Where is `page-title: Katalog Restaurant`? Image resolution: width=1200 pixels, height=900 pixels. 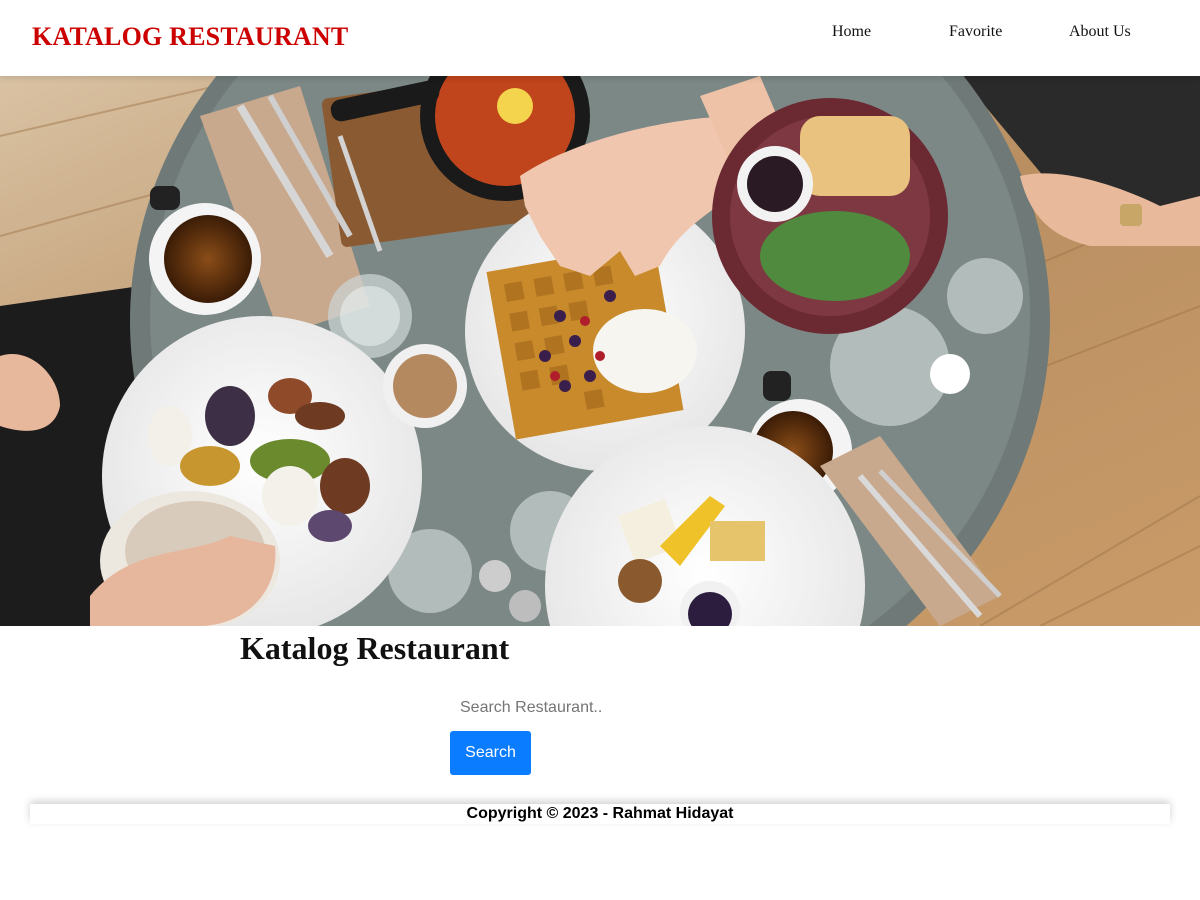 page-title: Katalog Restaurant is located at coordinates (375, 648).